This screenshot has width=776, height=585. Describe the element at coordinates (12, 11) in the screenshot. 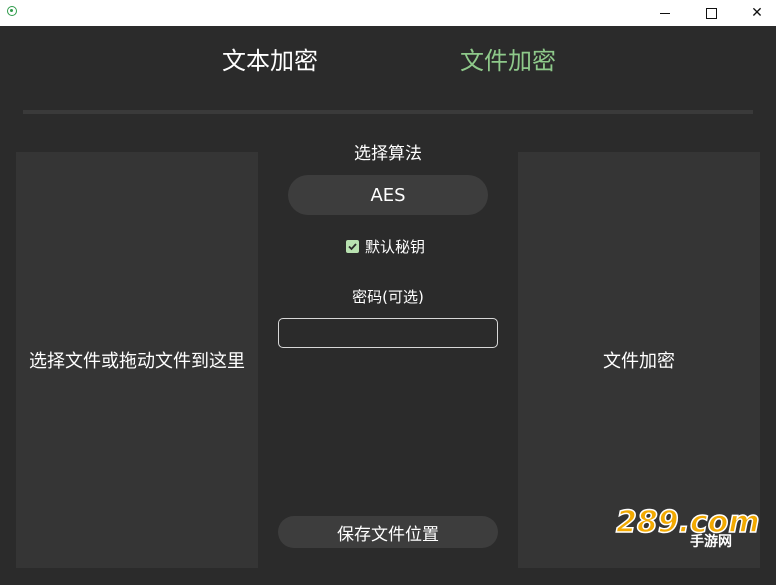

I see `app-icon` at that location.